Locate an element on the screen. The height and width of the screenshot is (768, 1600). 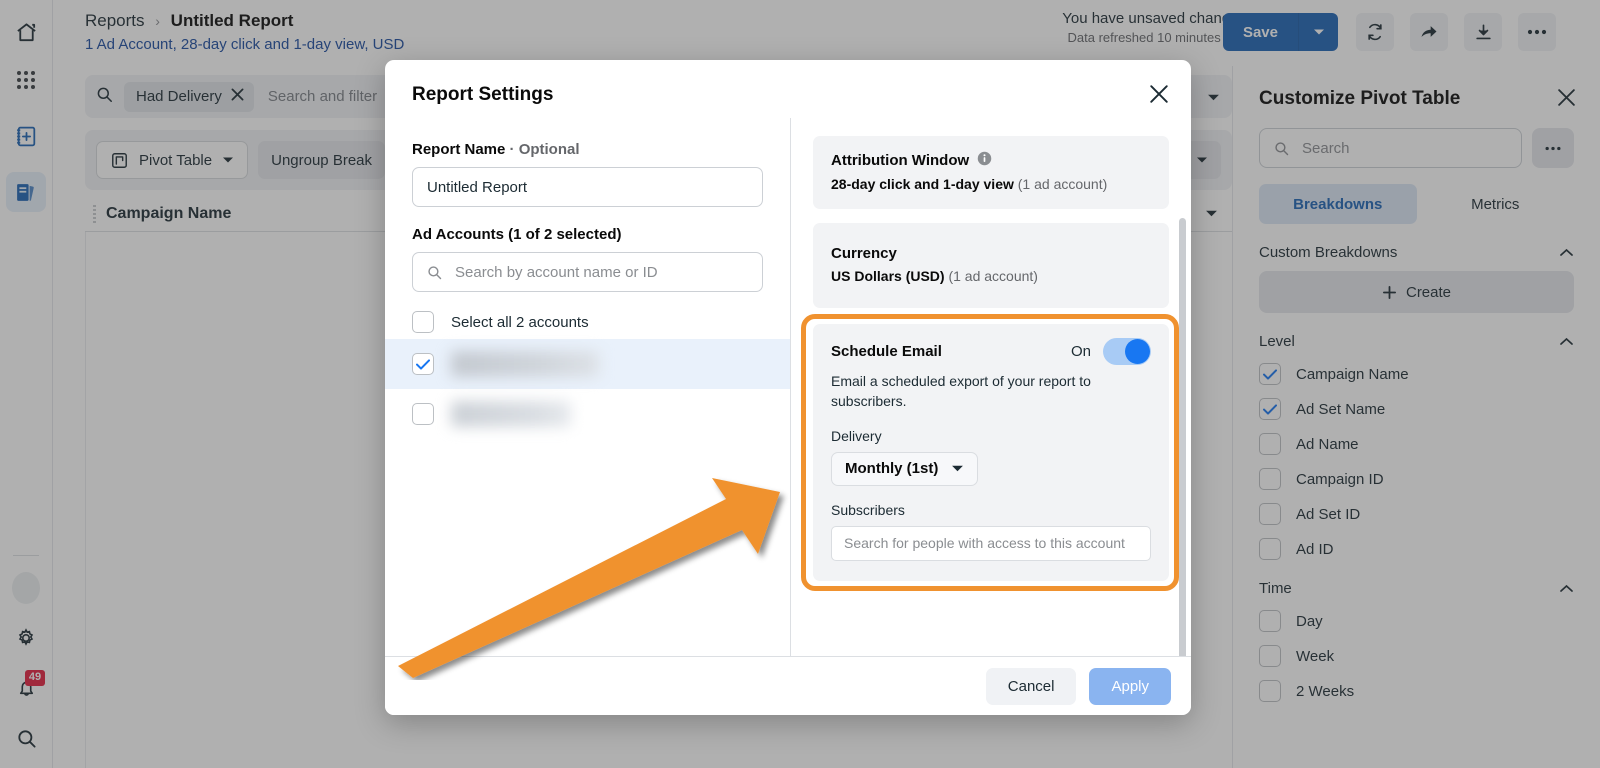
attribution-window-title: Attribution Window is located at coordinates (991, 160).